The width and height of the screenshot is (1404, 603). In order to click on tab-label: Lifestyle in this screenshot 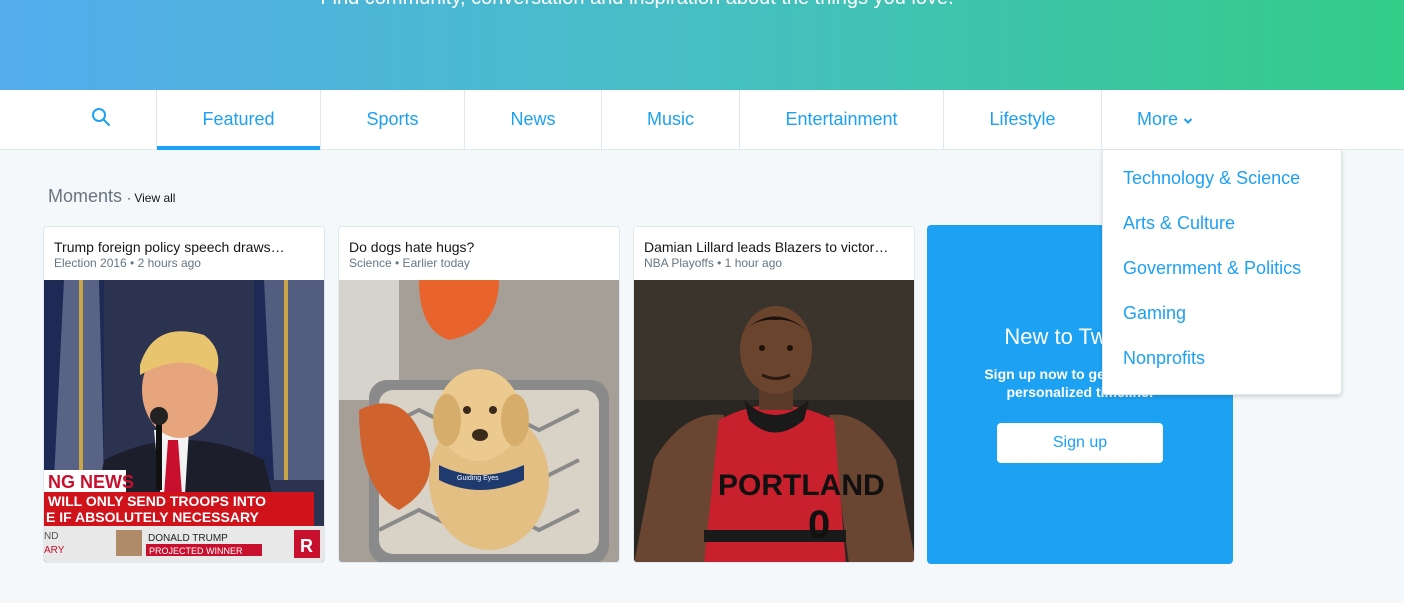, I will do `click(1022, 119)`.